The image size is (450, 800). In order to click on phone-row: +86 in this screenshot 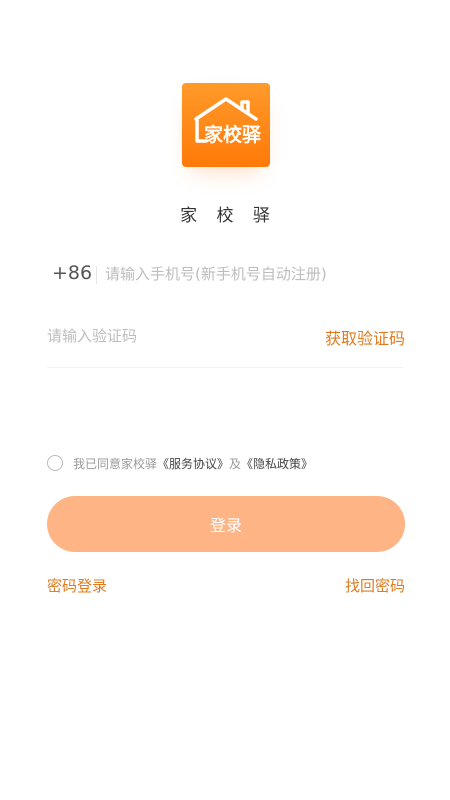, I will do `click(225, 274)`.